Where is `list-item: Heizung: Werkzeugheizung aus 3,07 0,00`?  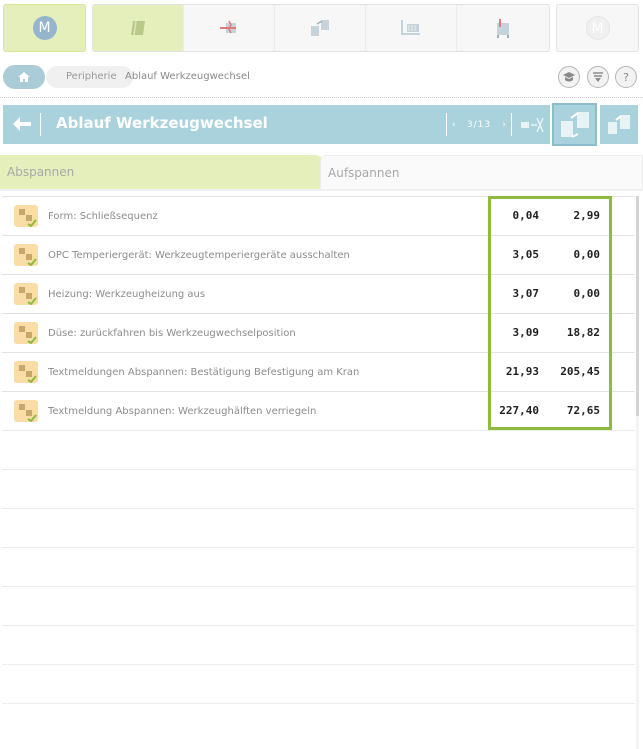
list-item: Heizung: Werkzeugheizung aus 3,07 0,00 is located at coordinates (318, 293).